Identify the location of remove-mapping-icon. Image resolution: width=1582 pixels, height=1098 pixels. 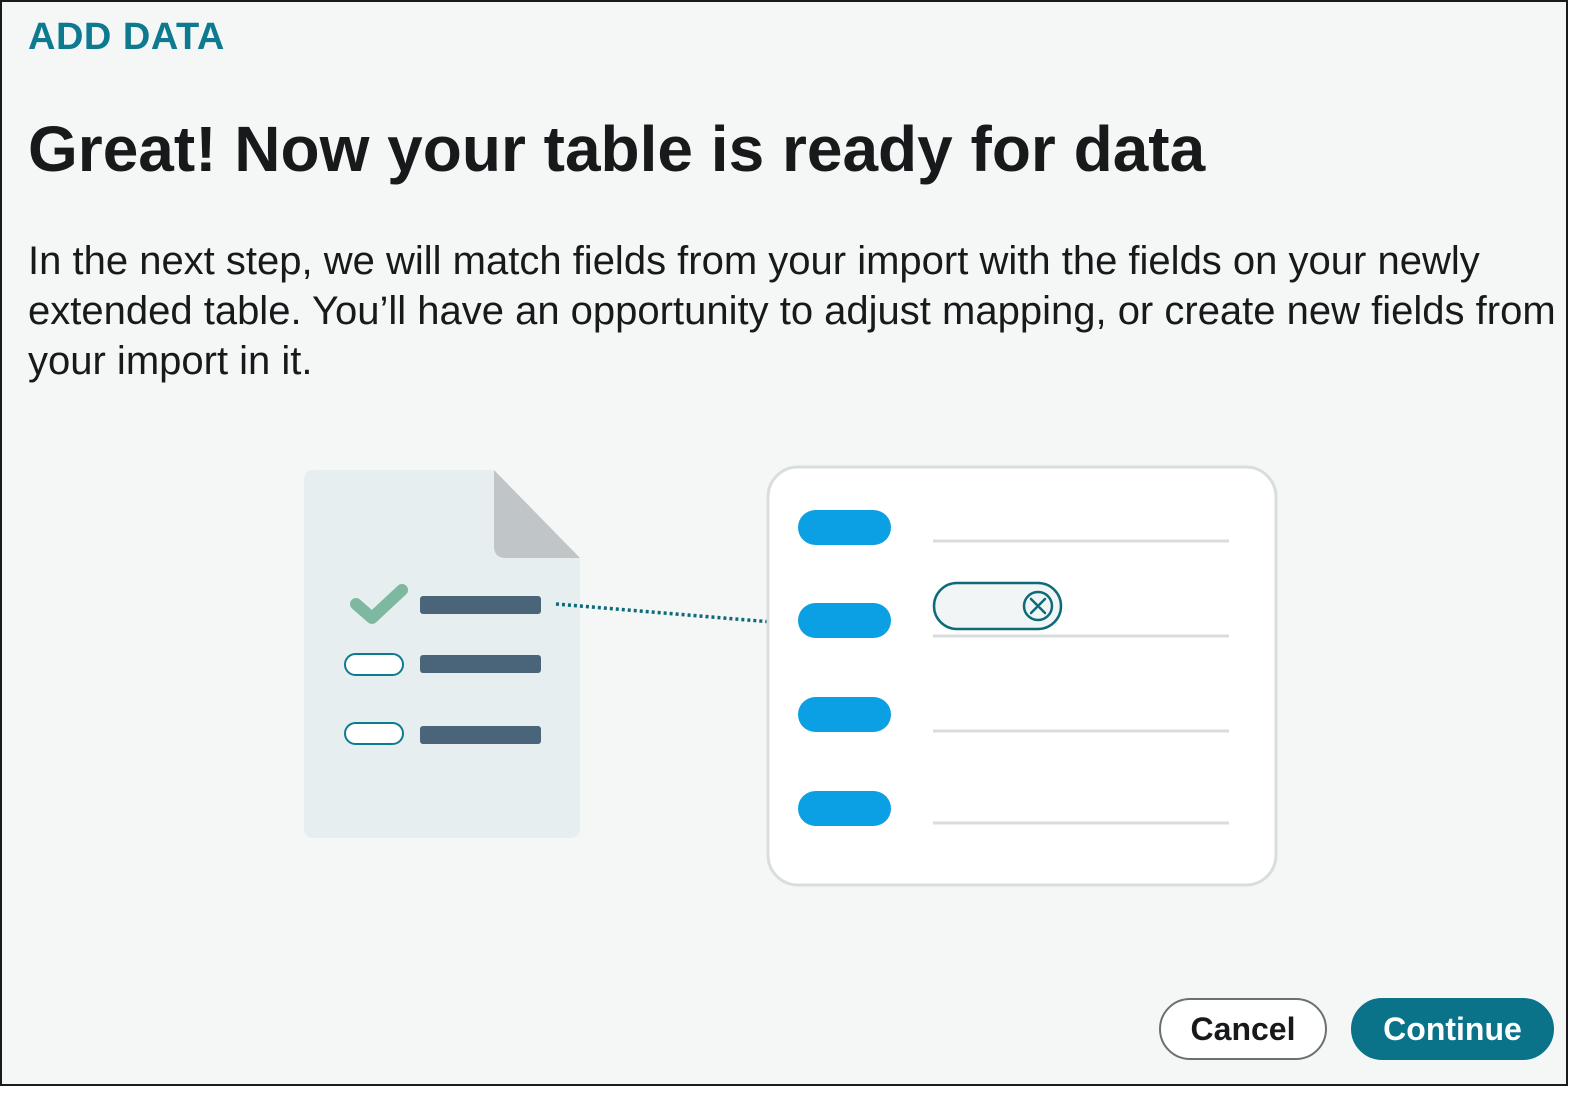
(1038, 606).